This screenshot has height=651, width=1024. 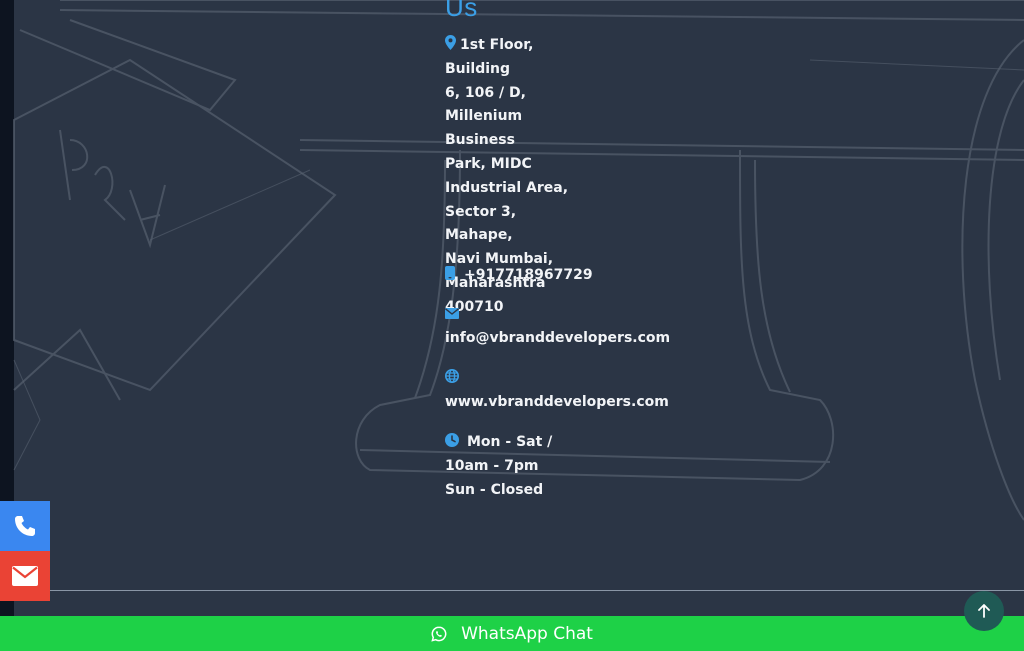 I want to click on phone-block: +917718967729, so click(x=519, y=276).